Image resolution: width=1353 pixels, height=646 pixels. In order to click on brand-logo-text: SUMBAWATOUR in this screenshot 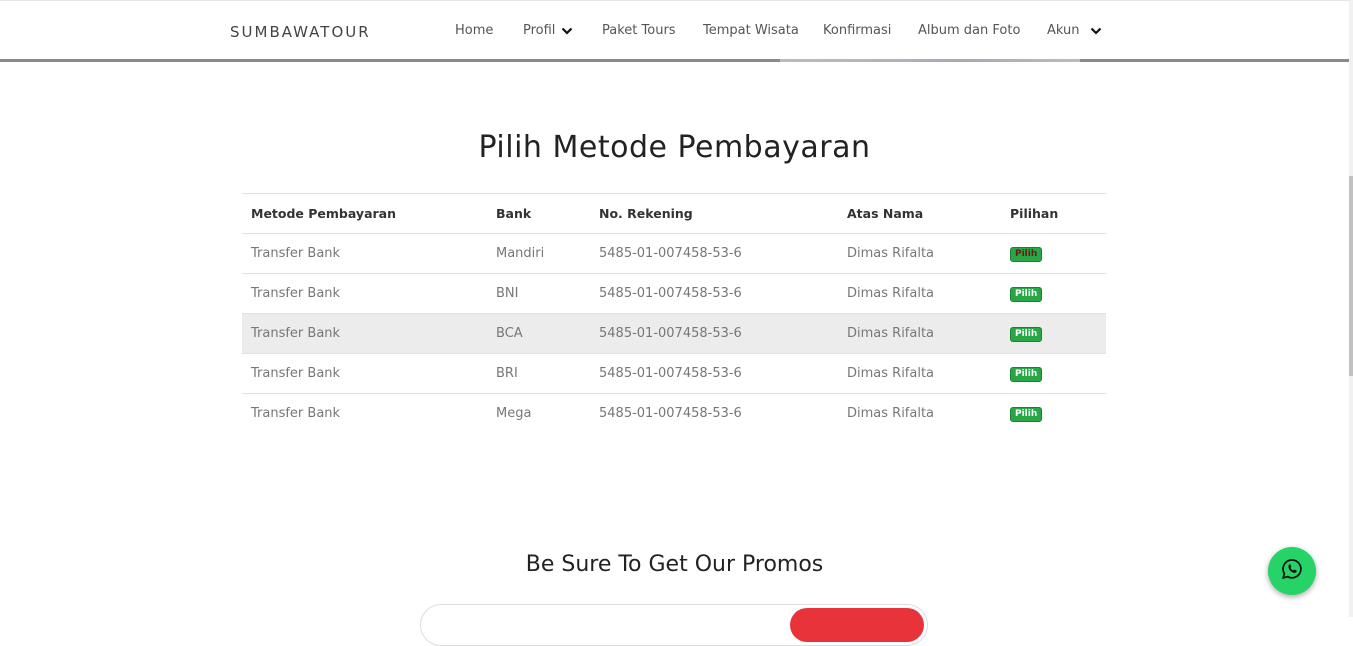, I will do `click(300, 32)`.